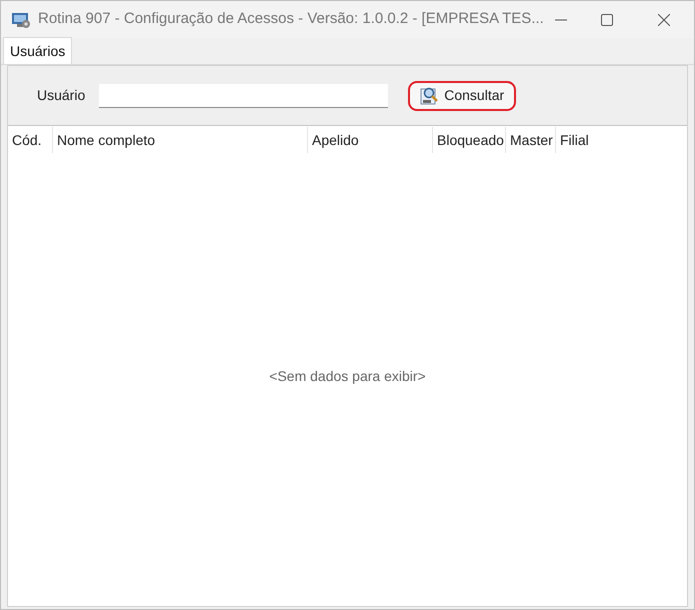 Image resolution: width=695 pixels, height=610 pixels. Describe the element at coordinates (607, 20) in the screenshot. I see `maximize-icon` at that location.